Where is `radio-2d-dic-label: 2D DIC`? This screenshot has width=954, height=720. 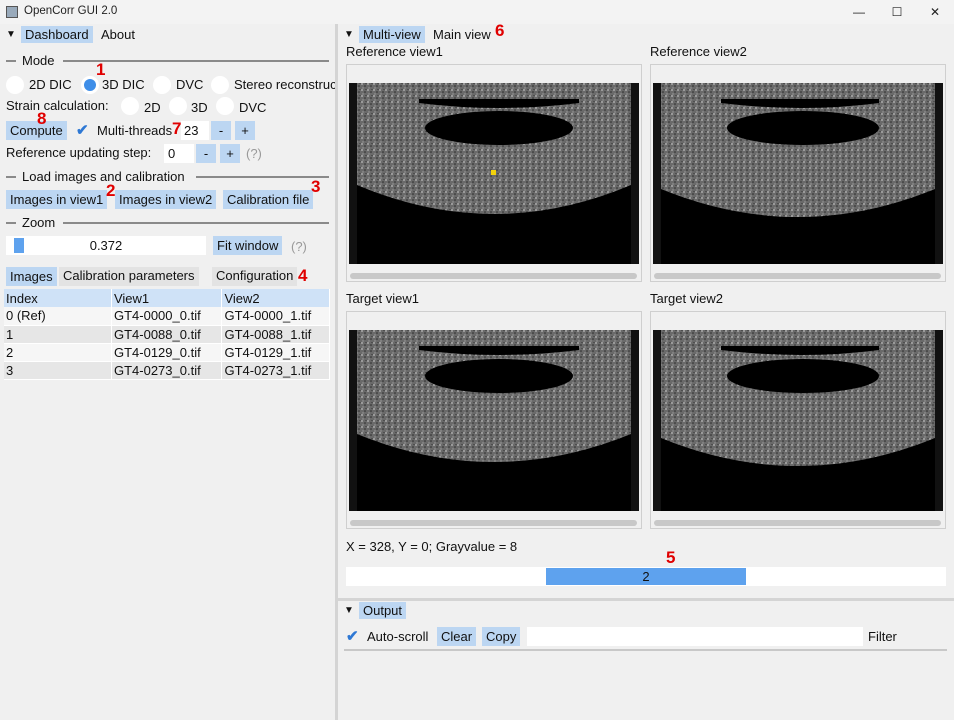
radio-2d-dic-label: 2D DIC is located at coordinates (50, 84).